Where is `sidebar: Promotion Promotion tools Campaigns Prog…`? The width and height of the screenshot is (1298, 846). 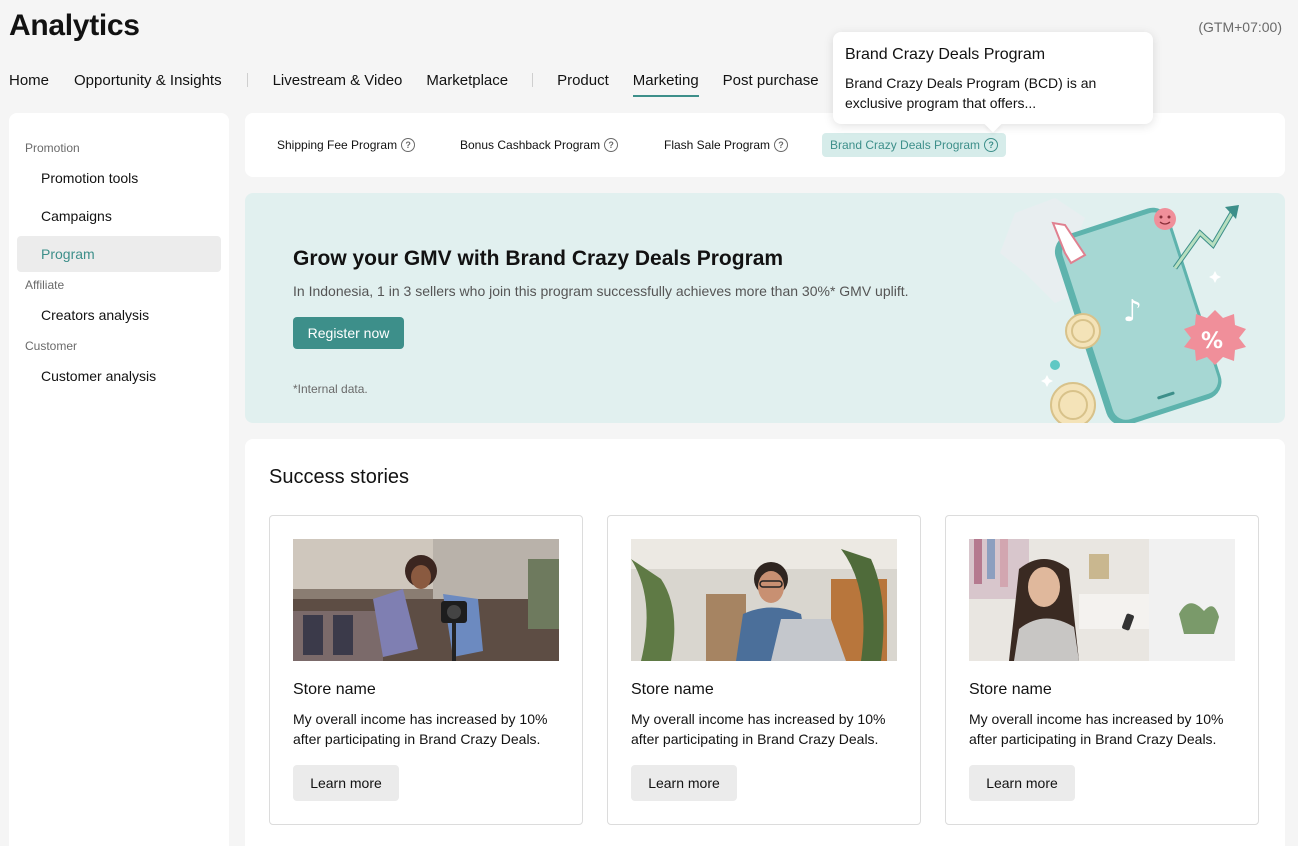
sidebar: Promotion Promotion tools Campaigns Prog… is located at coordinates (119, 479).